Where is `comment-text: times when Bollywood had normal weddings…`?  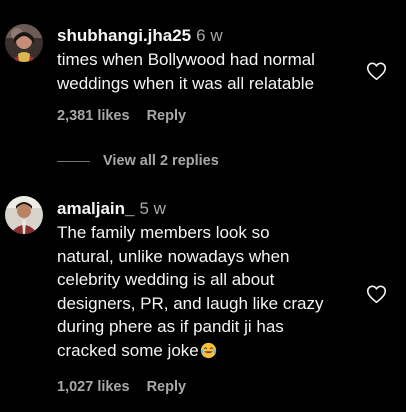 comment-text: times when Bollywood had normal weddings… is located at coordinates (186, 71).